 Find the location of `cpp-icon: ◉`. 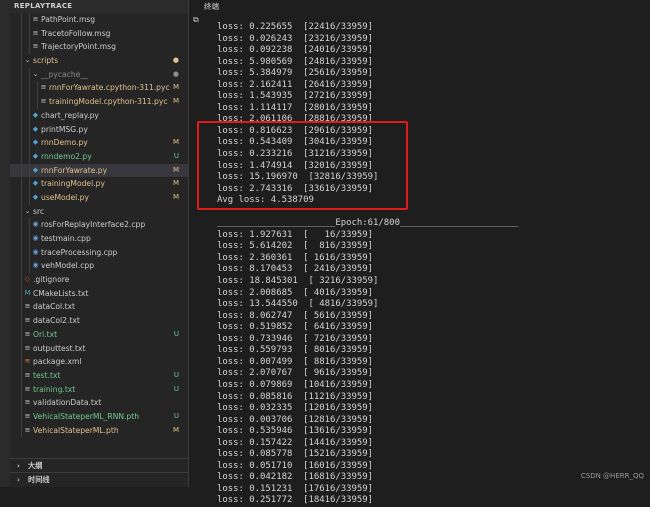

cpp-icon: ◉ is located at coordinates (35, 251).